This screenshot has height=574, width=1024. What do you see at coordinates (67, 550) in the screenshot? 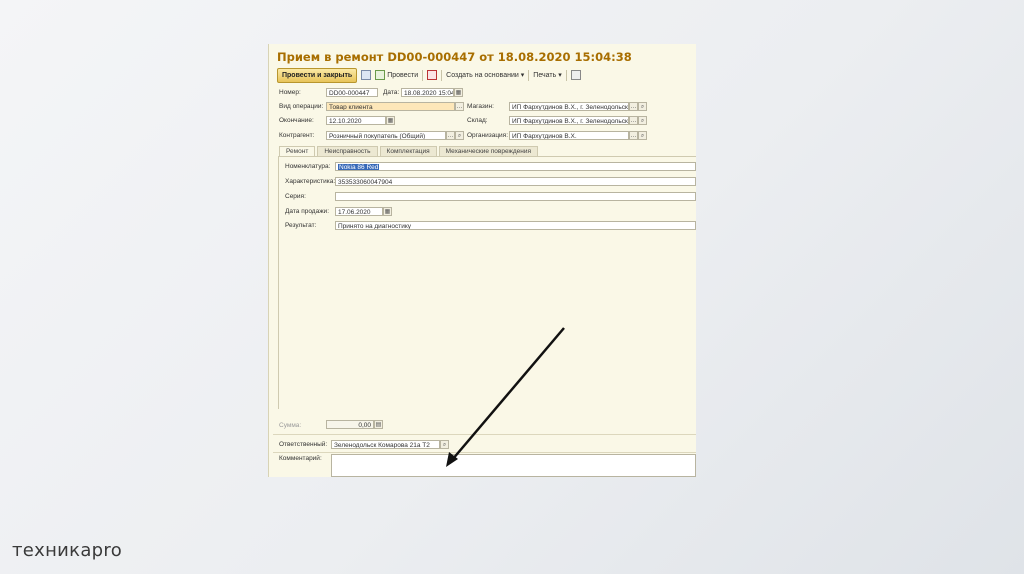
I see `brand-logo: техникаpro` at bounding box center [67, 550].